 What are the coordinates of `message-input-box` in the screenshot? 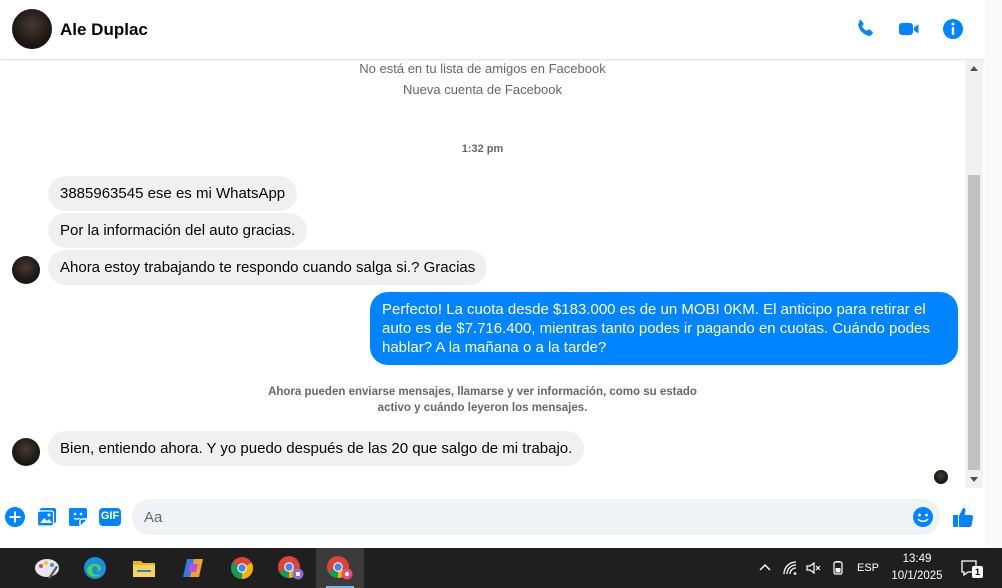 It's located at (536, 517).